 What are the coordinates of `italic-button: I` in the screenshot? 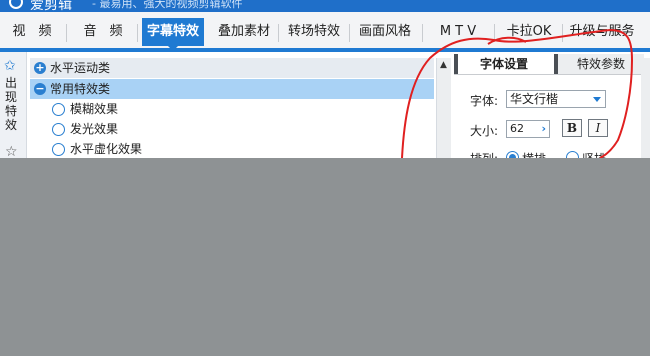 It's located at (598, 128).